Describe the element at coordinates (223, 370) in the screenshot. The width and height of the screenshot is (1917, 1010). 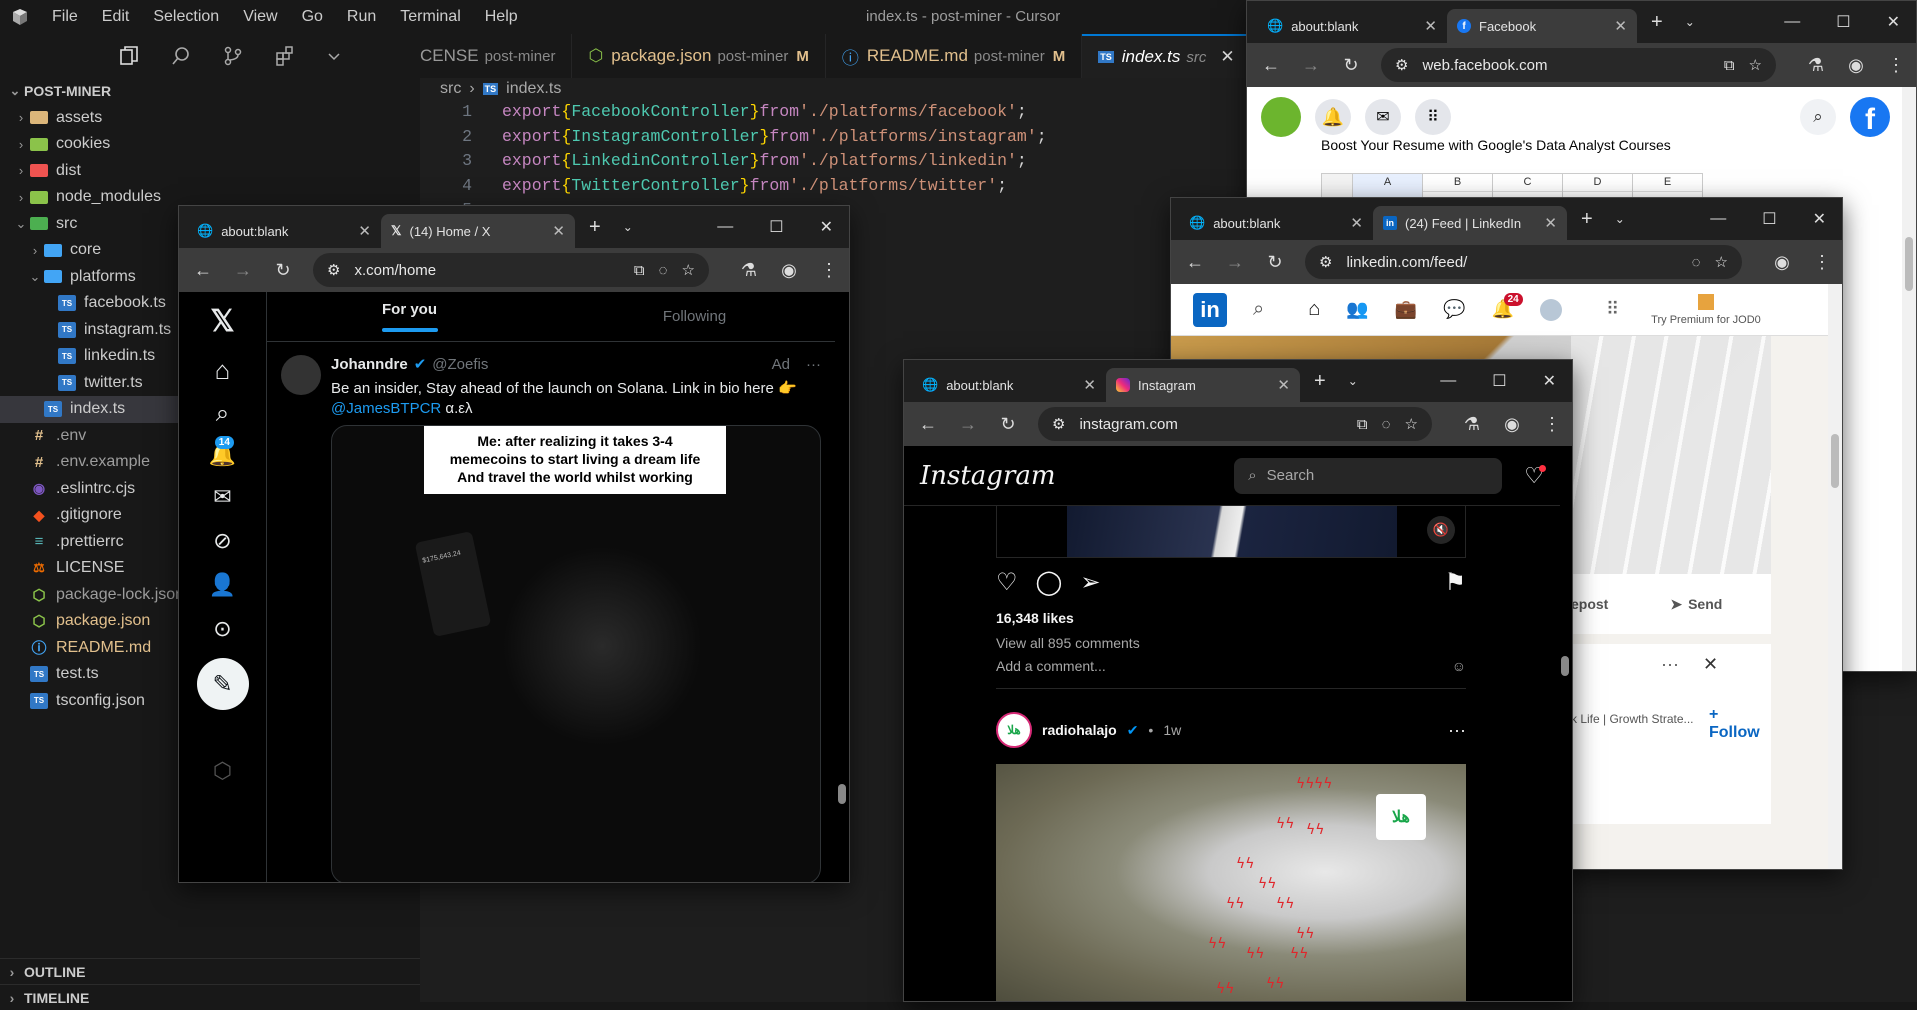
I see `home-icon: ⌂` at that location.